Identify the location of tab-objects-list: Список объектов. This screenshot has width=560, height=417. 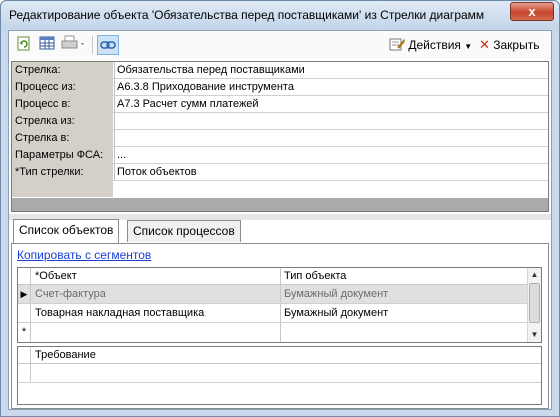
(66, 231).